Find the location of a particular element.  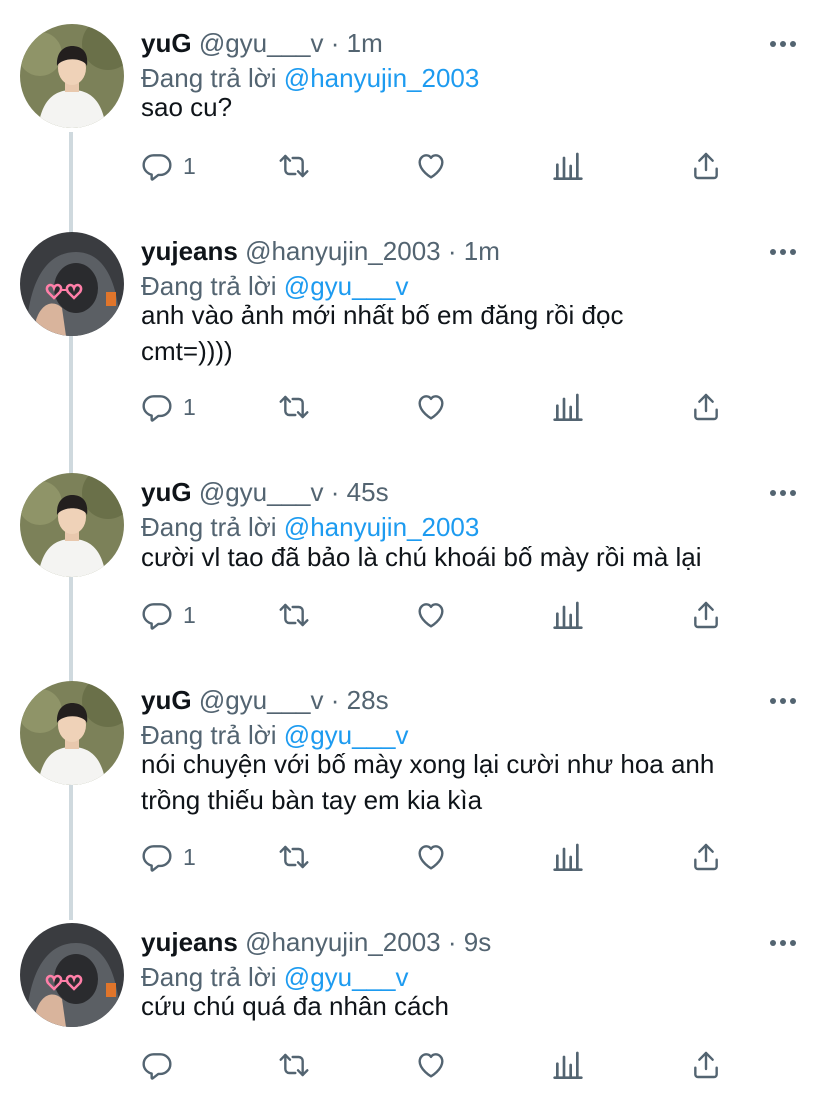

timestamp: 28s is located at coordinates (368, 700).